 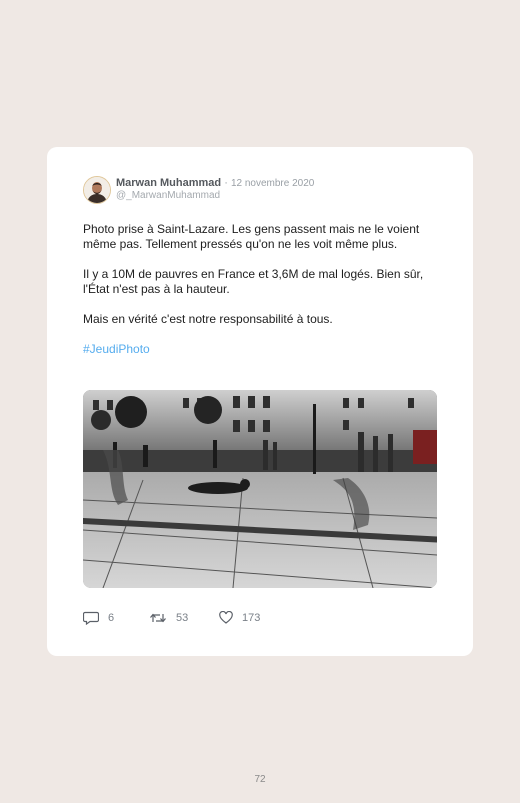 I want to click on speech-bubble-icon, so click(x=91, y=618).